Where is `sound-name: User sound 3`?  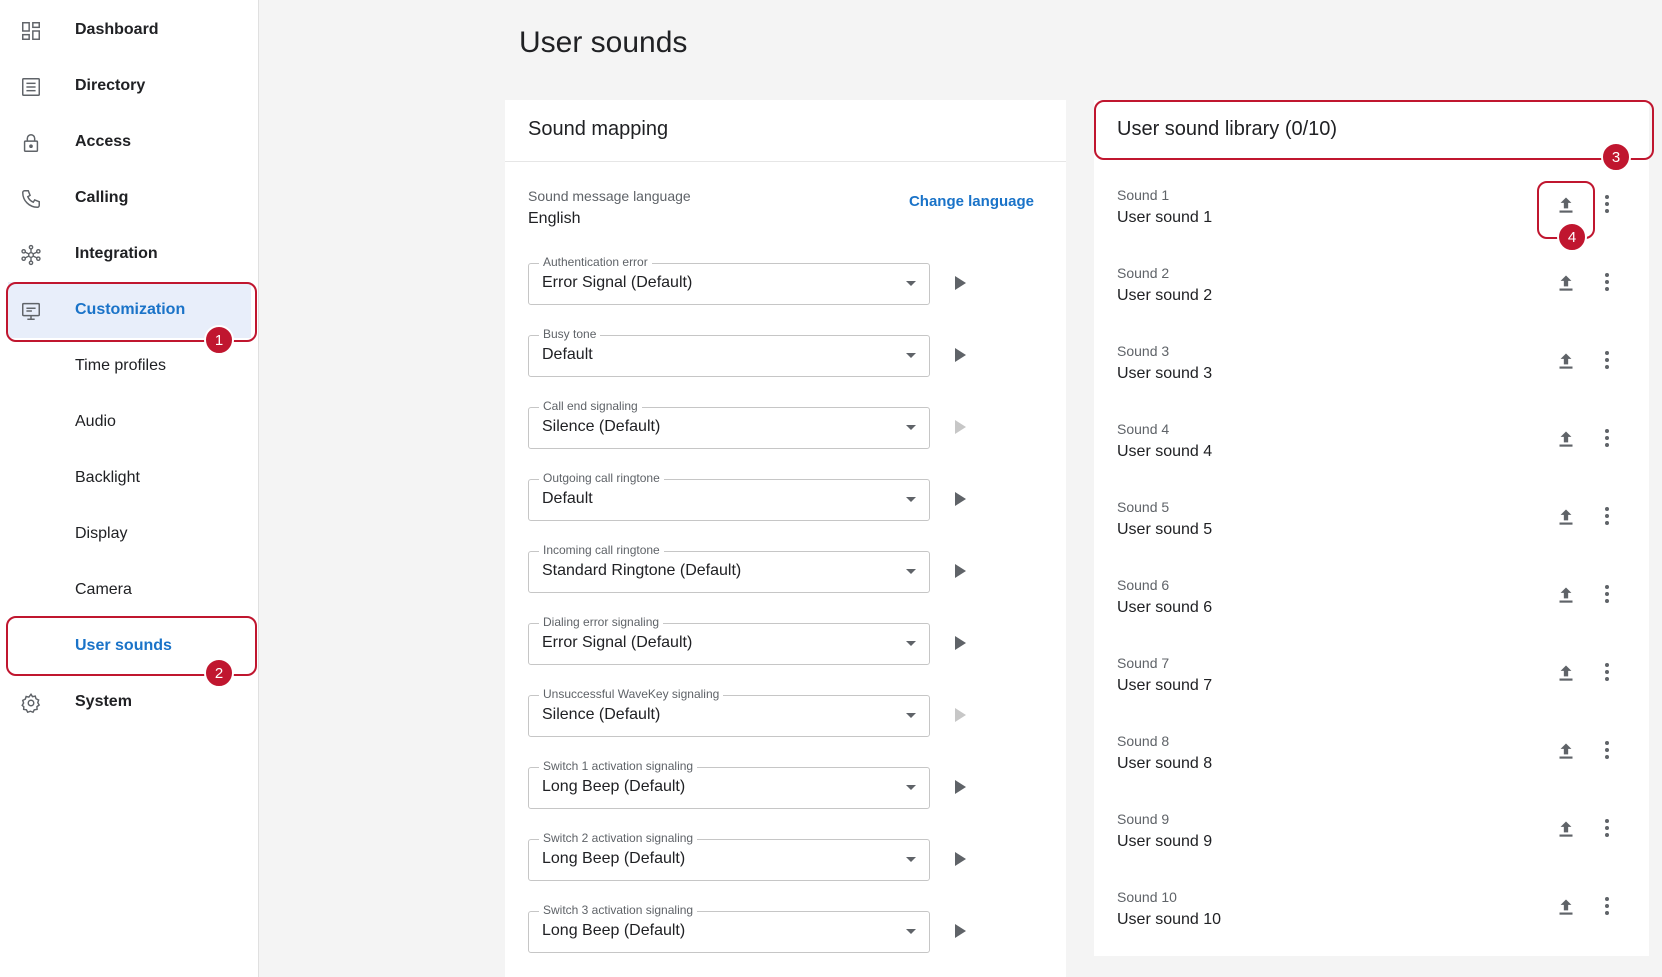
sound-name: User sound 3 is located at coordinates (1165, 373).